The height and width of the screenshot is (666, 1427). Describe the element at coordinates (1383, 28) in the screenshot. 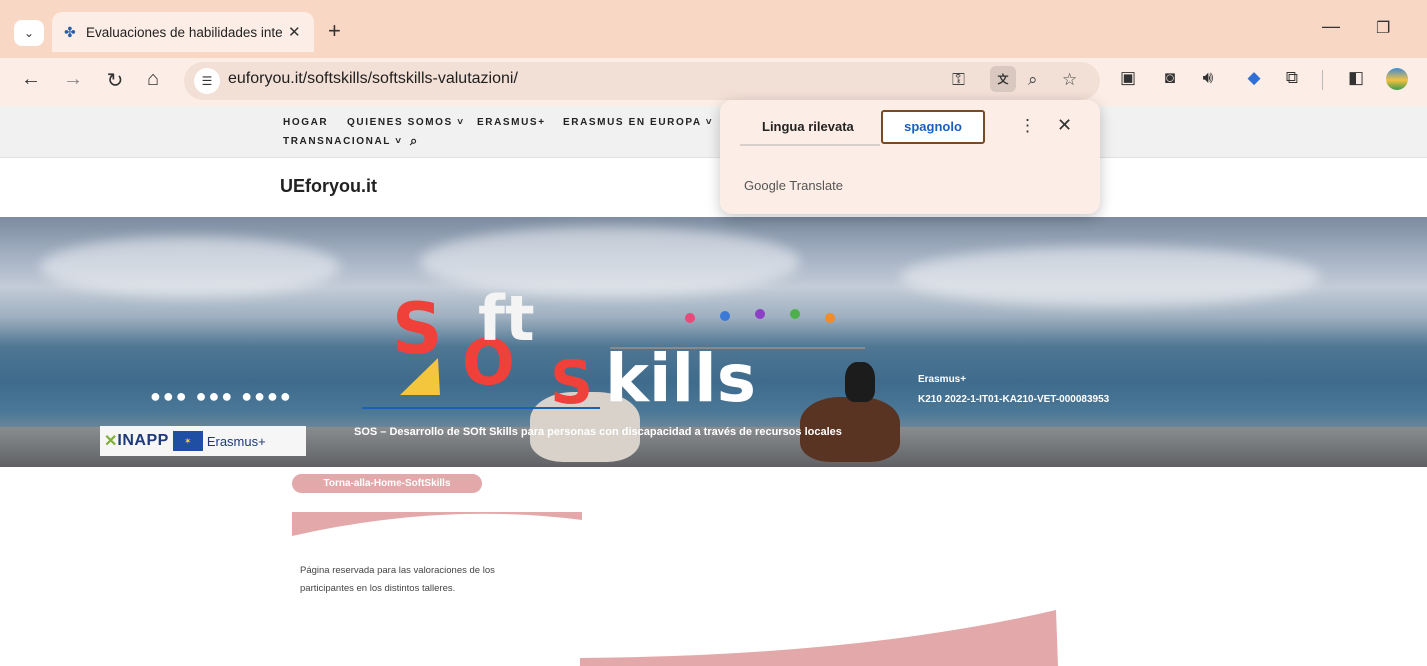

I see `restore-window-icon: ❐` at that location.